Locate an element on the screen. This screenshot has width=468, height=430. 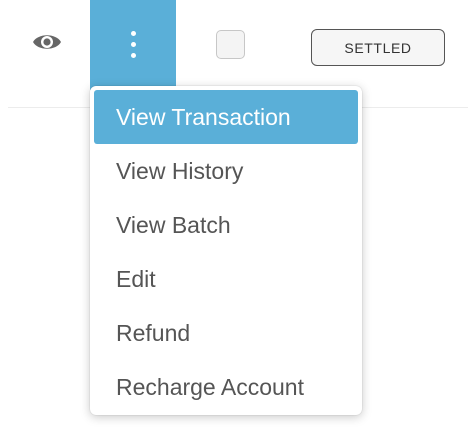
menu-item-view-transaction: View Transaction is located at coordinates (226, 117).